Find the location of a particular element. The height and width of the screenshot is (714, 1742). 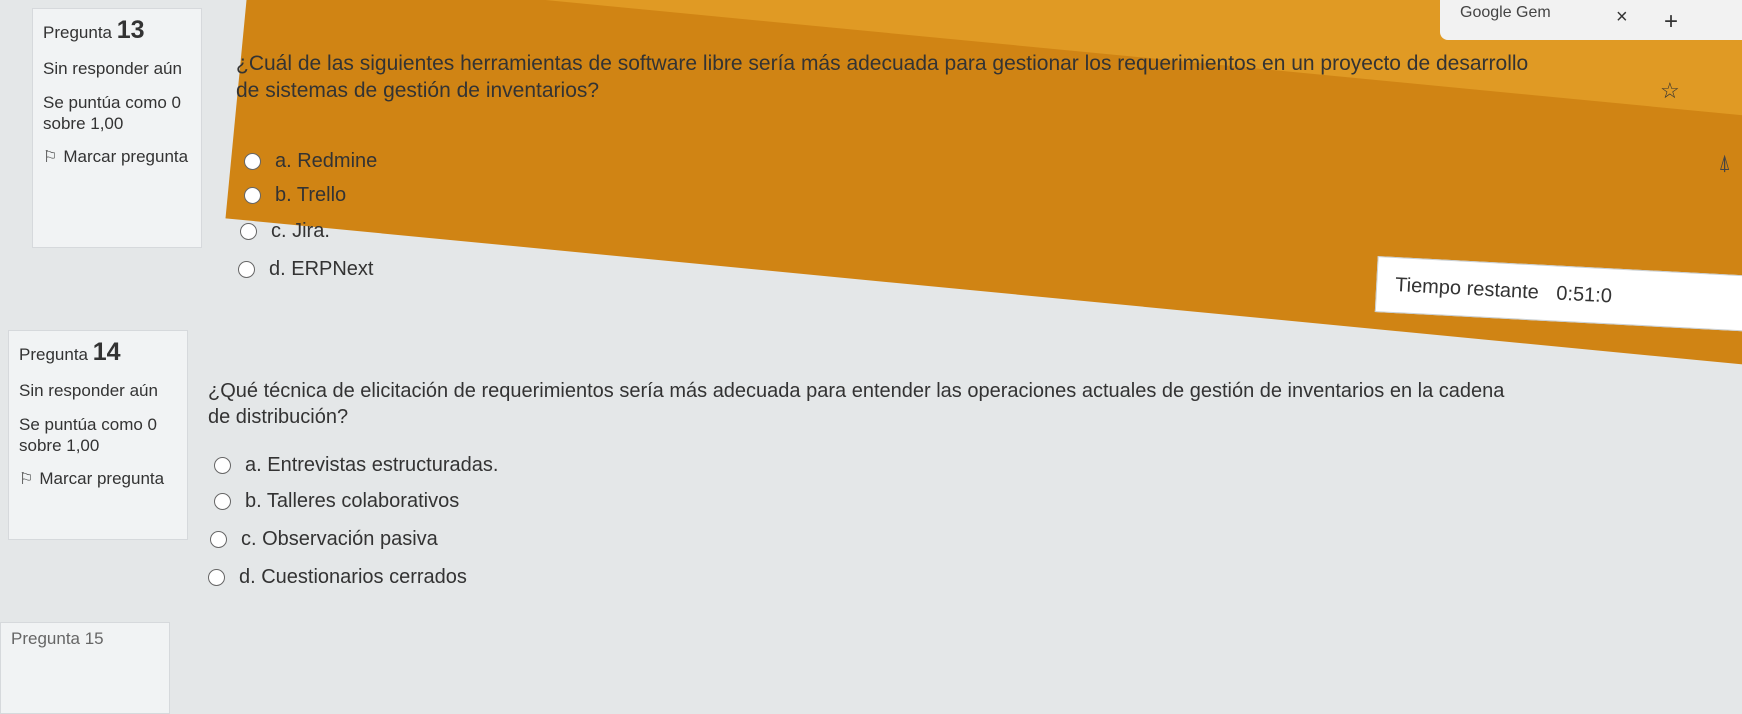

browser-tab: Google Gem × + is located at coordinates (1591, 20).